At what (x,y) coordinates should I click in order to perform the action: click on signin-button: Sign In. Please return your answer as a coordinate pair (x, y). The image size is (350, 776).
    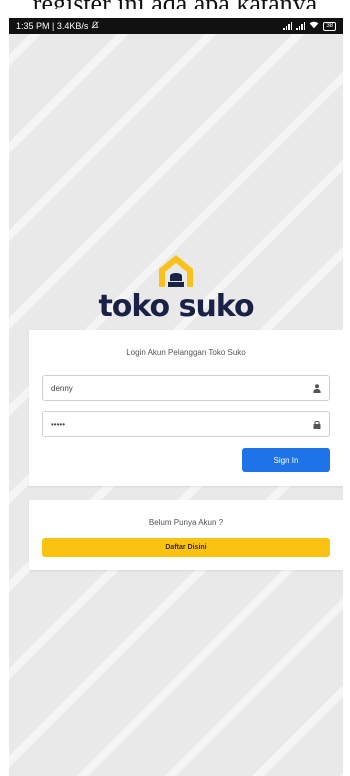
    Looking at the image, I should click on (286, 460).